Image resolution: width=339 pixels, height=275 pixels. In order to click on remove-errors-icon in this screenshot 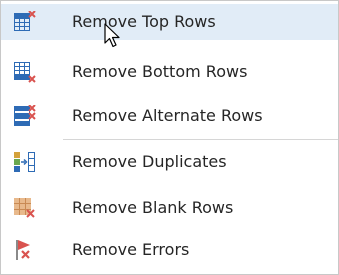, I will do `click(25, 250)`.